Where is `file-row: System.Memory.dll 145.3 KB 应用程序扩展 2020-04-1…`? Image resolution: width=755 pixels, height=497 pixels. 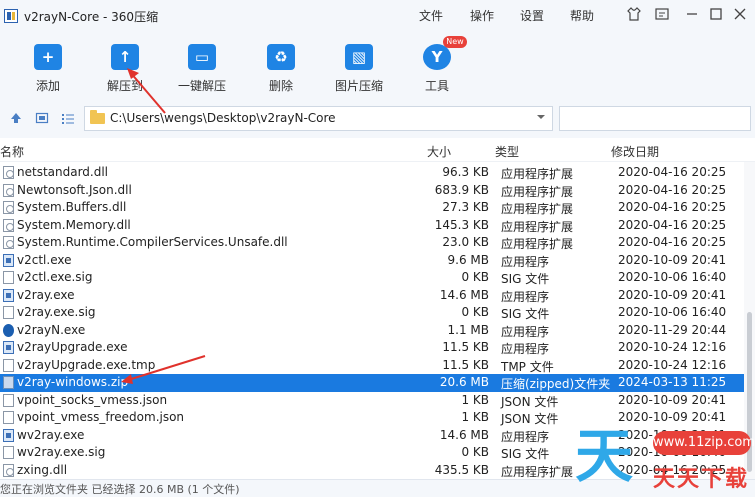
file-row: System.Memory.dll 145.3 KB 应用程序扩展 2020-04-1… is located at coordinates (372, 226).